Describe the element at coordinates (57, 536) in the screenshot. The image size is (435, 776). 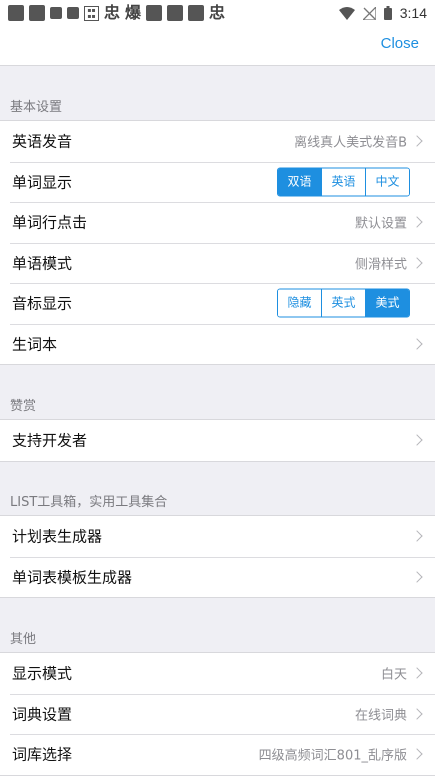
I see `row-label: 计划表生成器` at that location.